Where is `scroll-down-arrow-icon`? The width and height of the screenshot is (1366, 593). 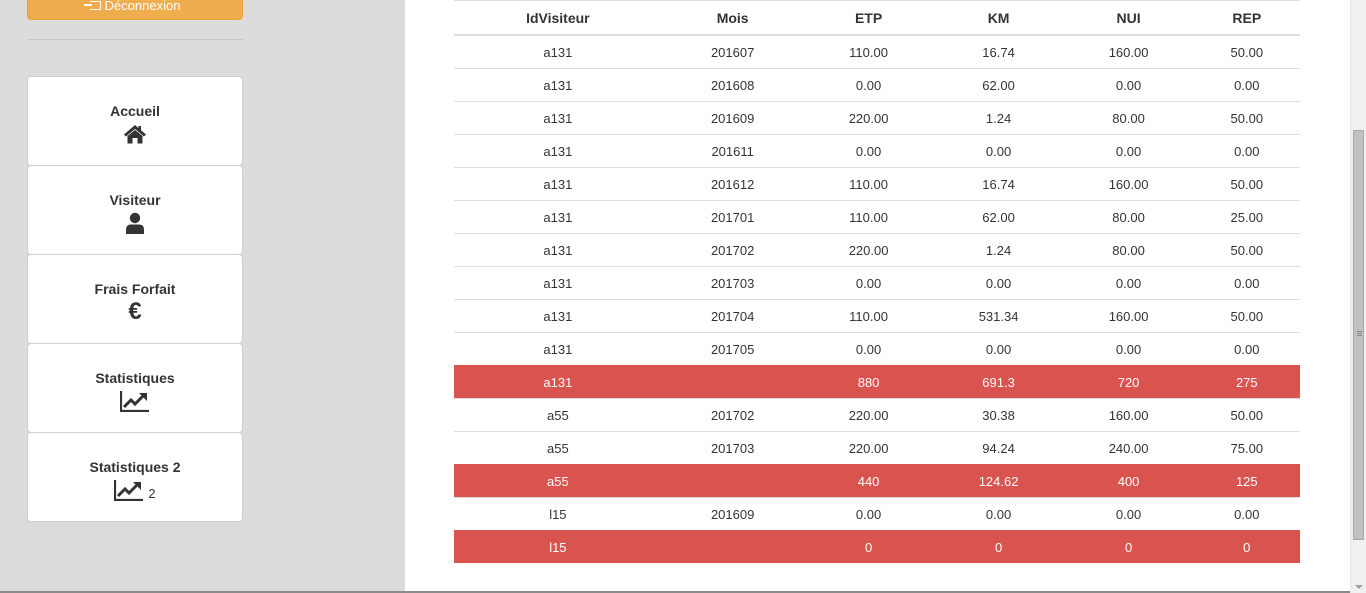
scroll-down-arrow-icon is located at coordinates (1359, 587).